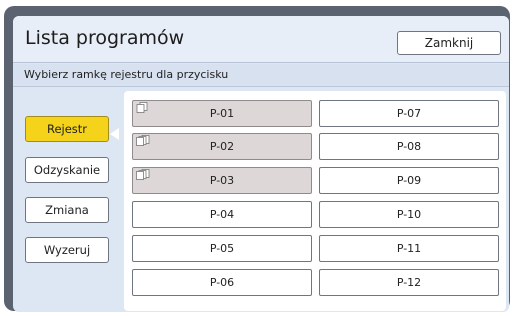  I want to click on program-slot-p04: P-04, so click(222, 214).